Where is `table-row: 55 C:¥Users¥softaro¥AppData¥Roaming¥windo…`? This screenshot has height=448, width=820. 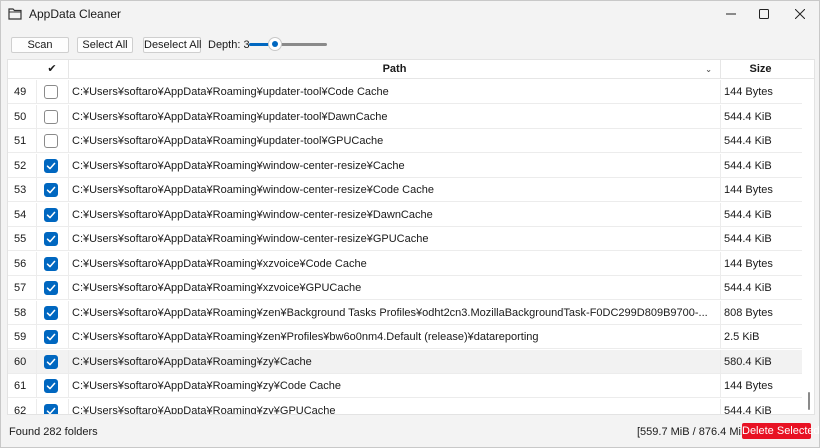
table-row: 55 C:¥Users¥softaro¥AppData¥Roaming¥windo… is located at coordinates (405, 239).